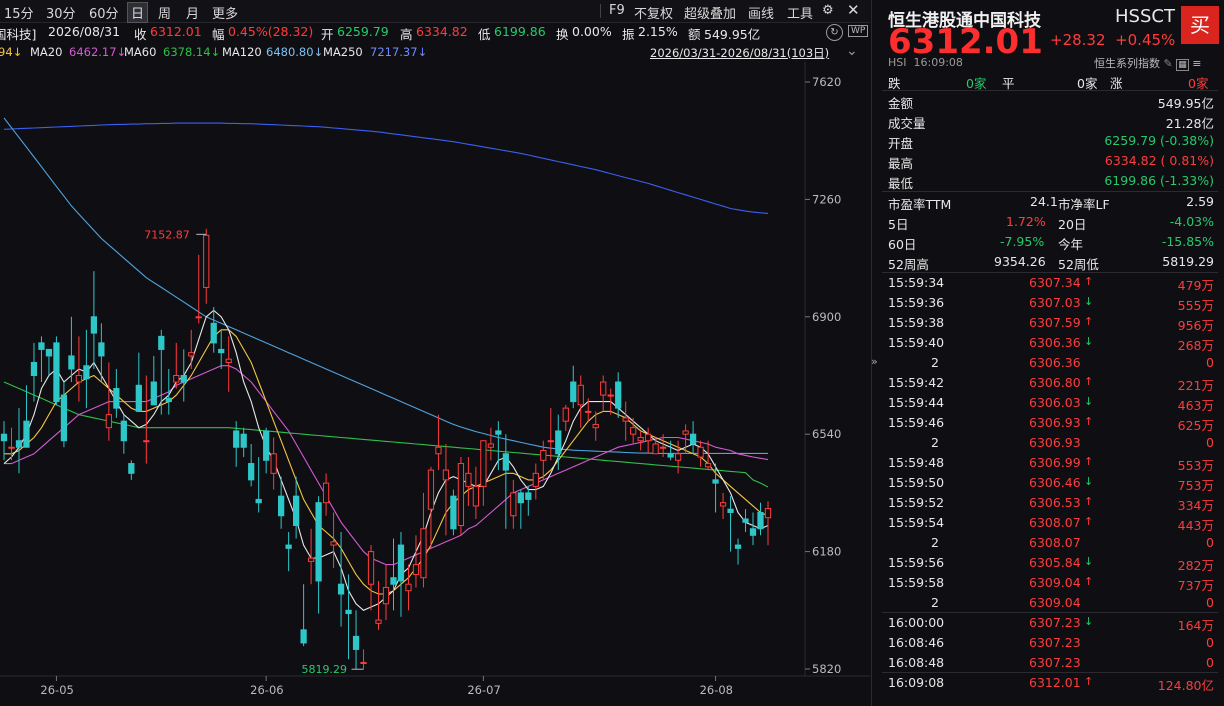 The width and height of the screenshot is (1224, 706). I want to click on open-value: 6259.79, so click(363, 31).